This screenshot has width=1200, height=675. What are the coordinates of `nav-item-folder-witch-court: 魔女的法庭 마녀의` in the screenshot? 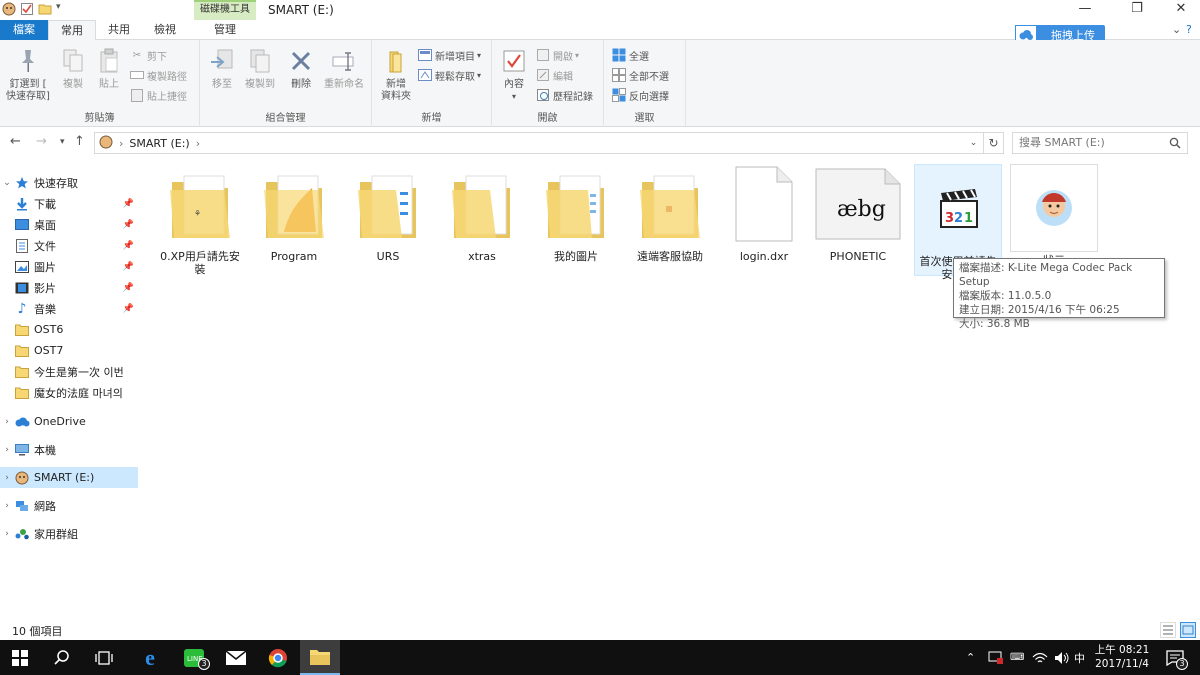 It's located at (69, 392).